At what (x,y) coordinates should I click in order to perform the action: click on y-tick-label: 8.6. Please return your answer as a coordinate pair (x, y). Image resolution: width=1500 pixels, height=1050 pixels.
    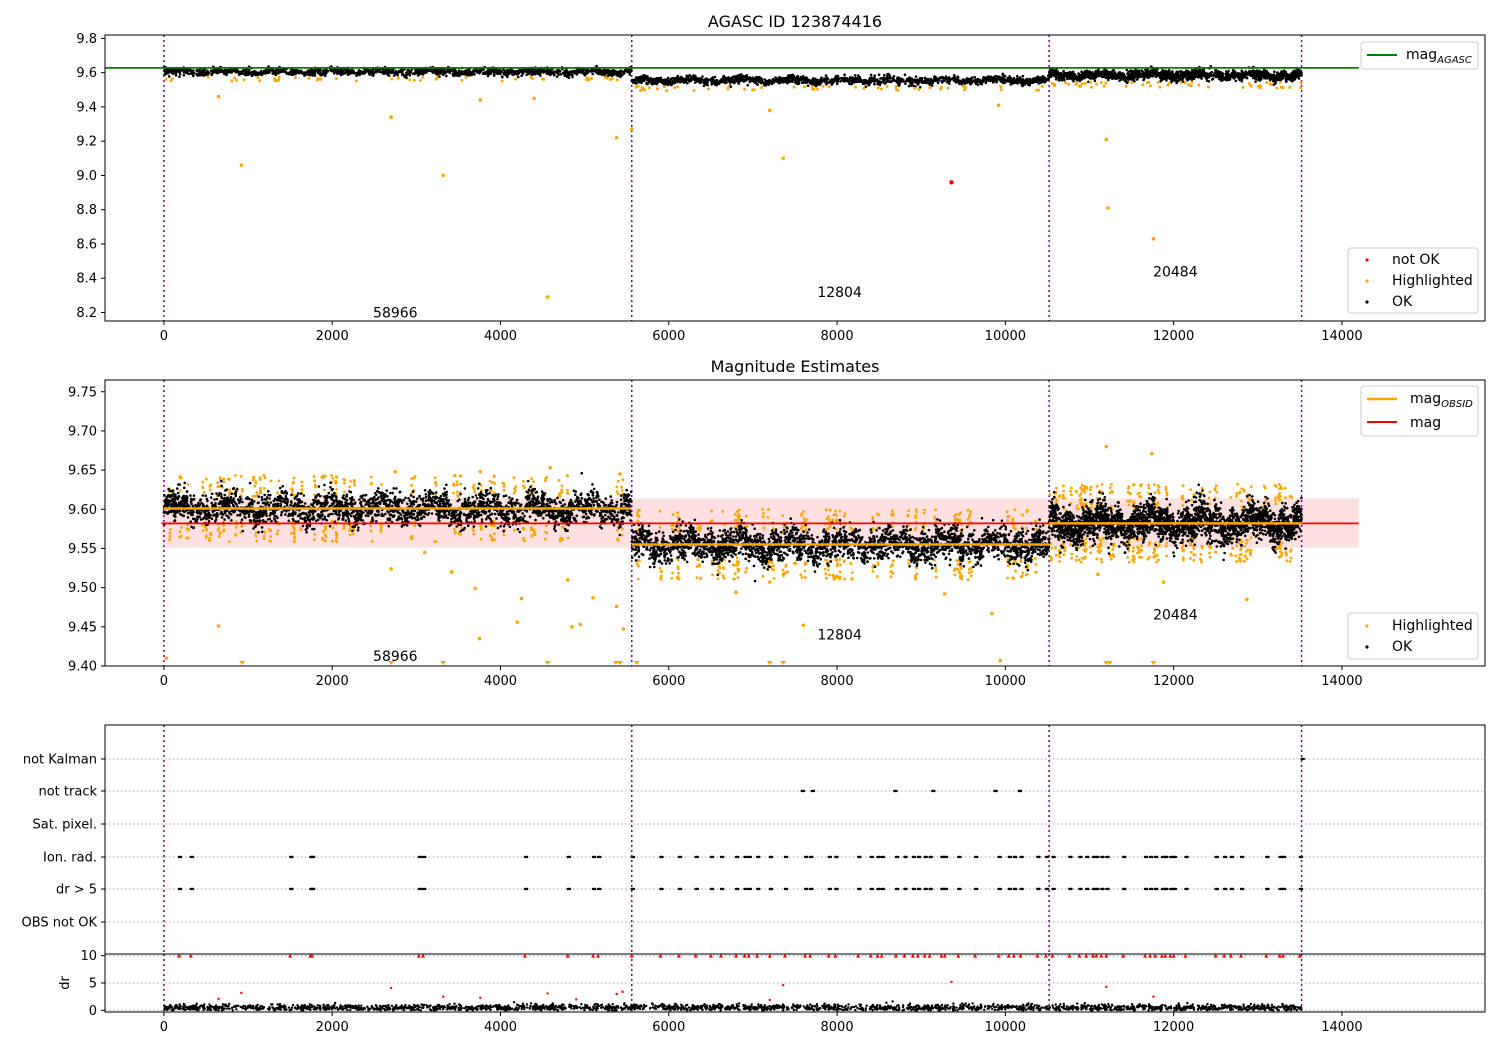
    Looking at the image, I should click on (86, 244).